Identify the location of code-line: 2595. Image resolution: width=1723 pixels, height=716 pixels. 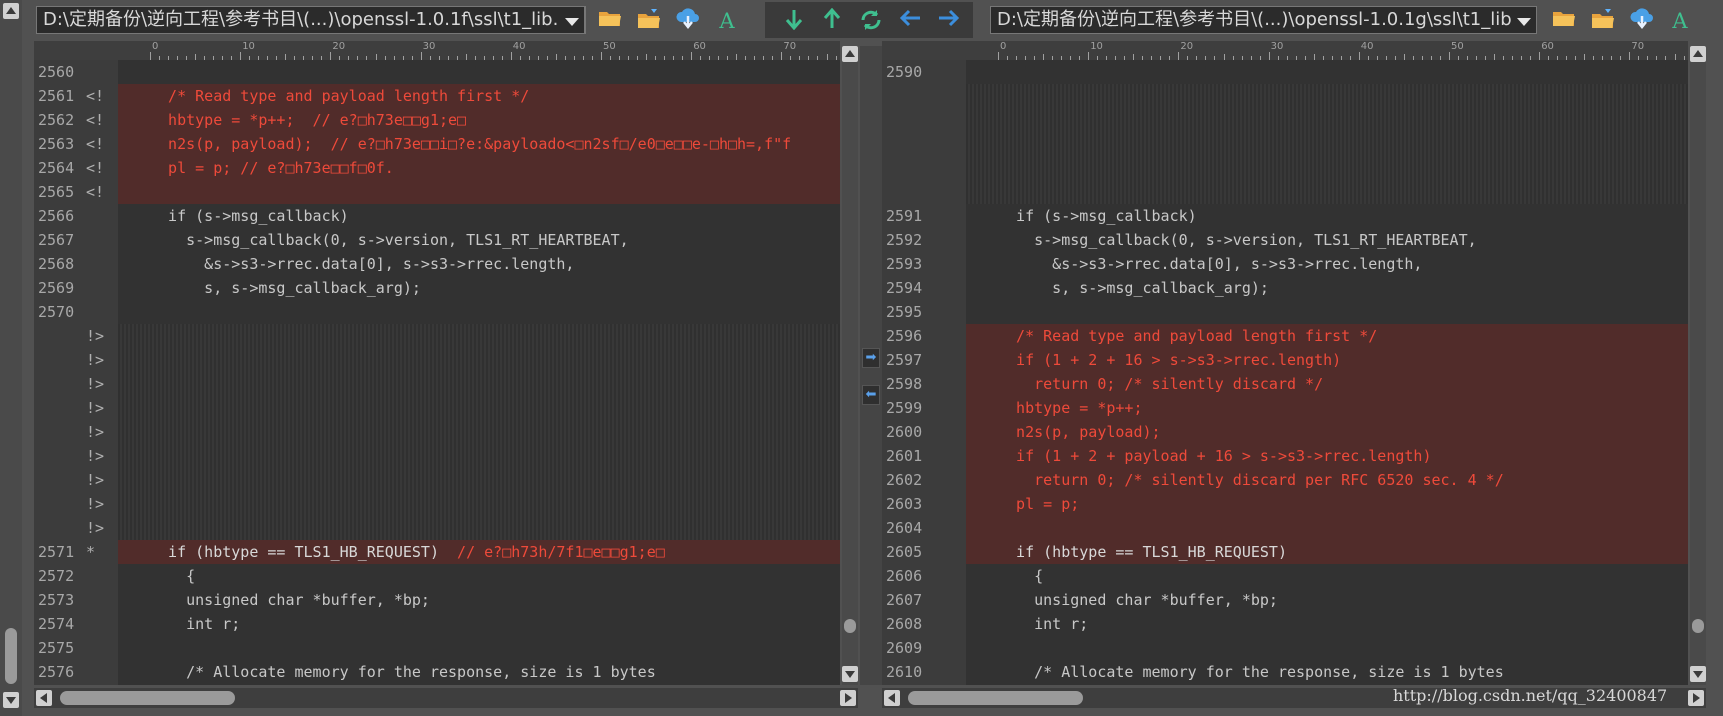
(1285, 312).